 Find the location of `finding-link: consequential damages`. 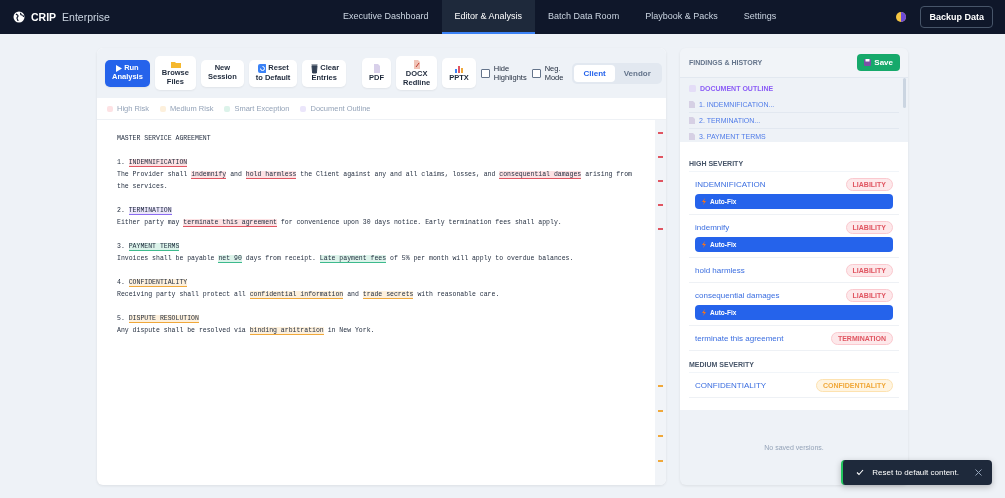

finding-link: consequential damages is located at coordinates (737, 295).